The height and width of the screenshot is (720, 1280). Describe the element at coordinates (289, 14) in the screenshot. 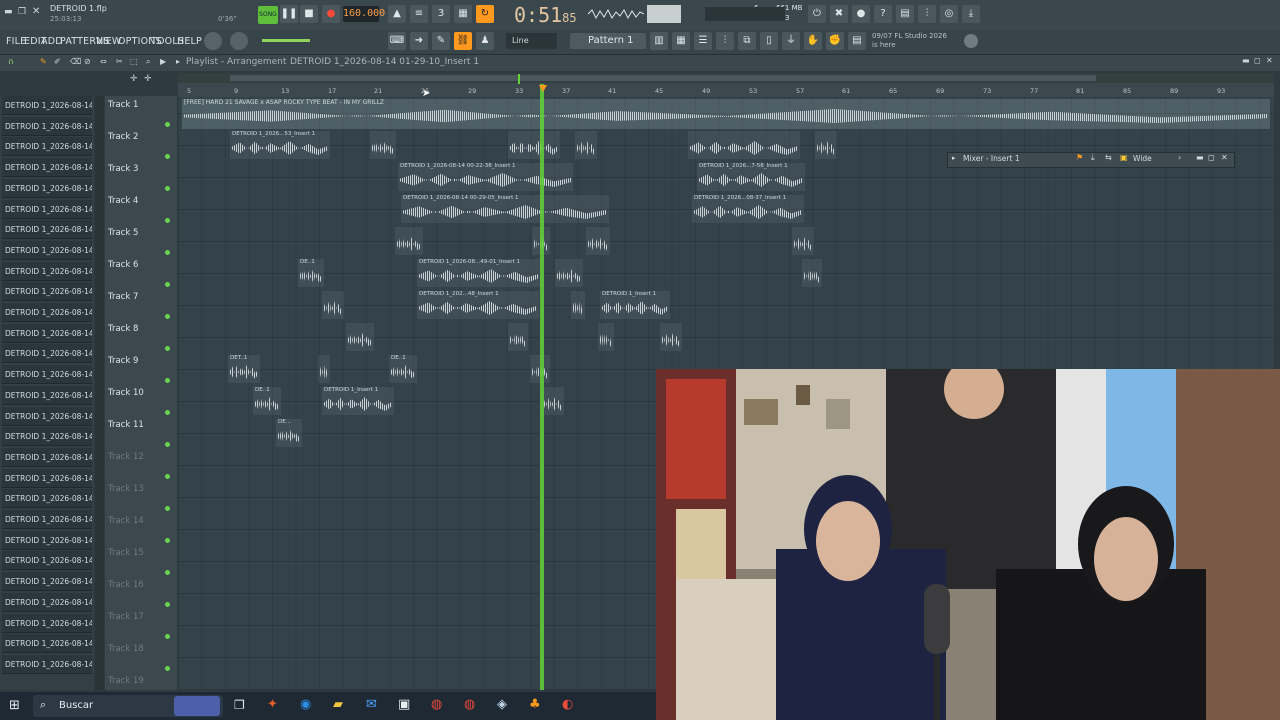

I see `pause-button: ❚❚` at that location.